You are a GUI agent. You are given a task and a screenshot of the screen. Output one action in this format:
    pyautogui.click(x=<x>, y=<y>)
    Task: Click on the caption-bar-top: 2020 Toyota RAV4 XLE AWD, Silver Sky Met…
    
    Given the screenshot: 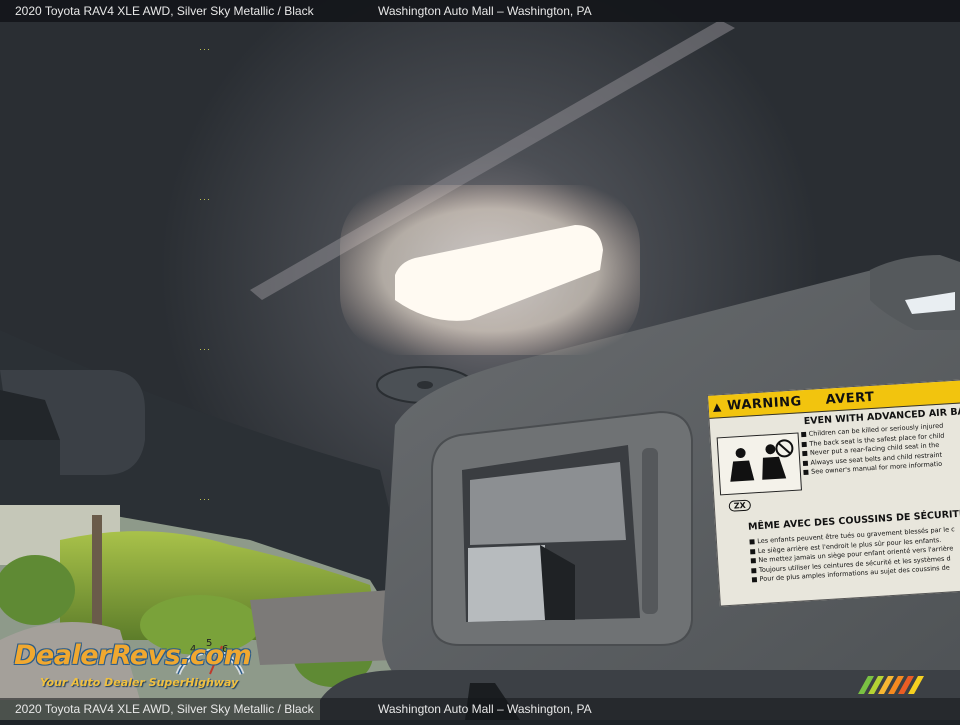 What is the action you would take?
    pyautogui.click(x=480, y=11)
    